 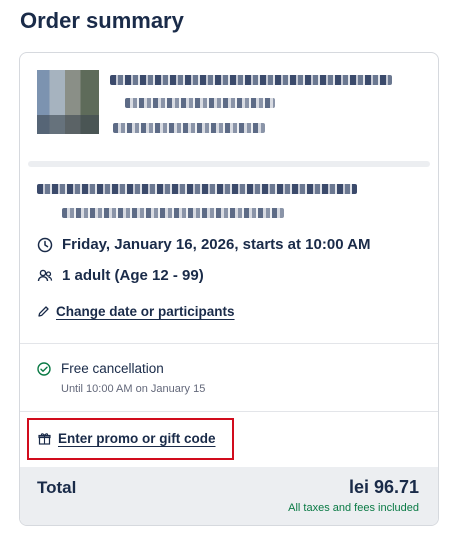 What do you see at coordinates (251, 80) in the screenshot?
I see `activity-title-redacted` at bounding box center [251, 80].